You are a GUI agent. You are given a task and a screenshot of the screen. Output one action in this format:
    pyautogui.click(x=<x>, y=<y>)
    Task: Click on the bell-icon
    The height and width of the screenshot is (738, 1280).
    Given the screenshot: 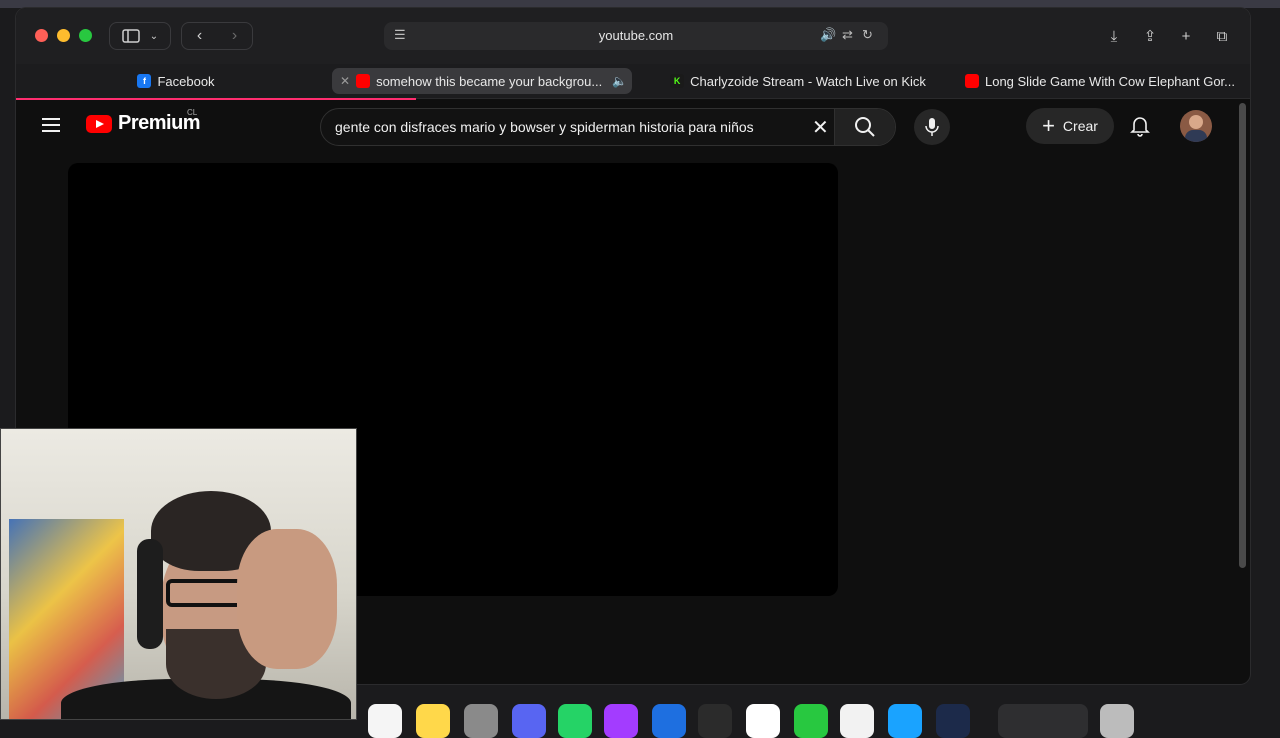 What is the action you would take?
    pyautogui.click(x=1140, y=127)
    